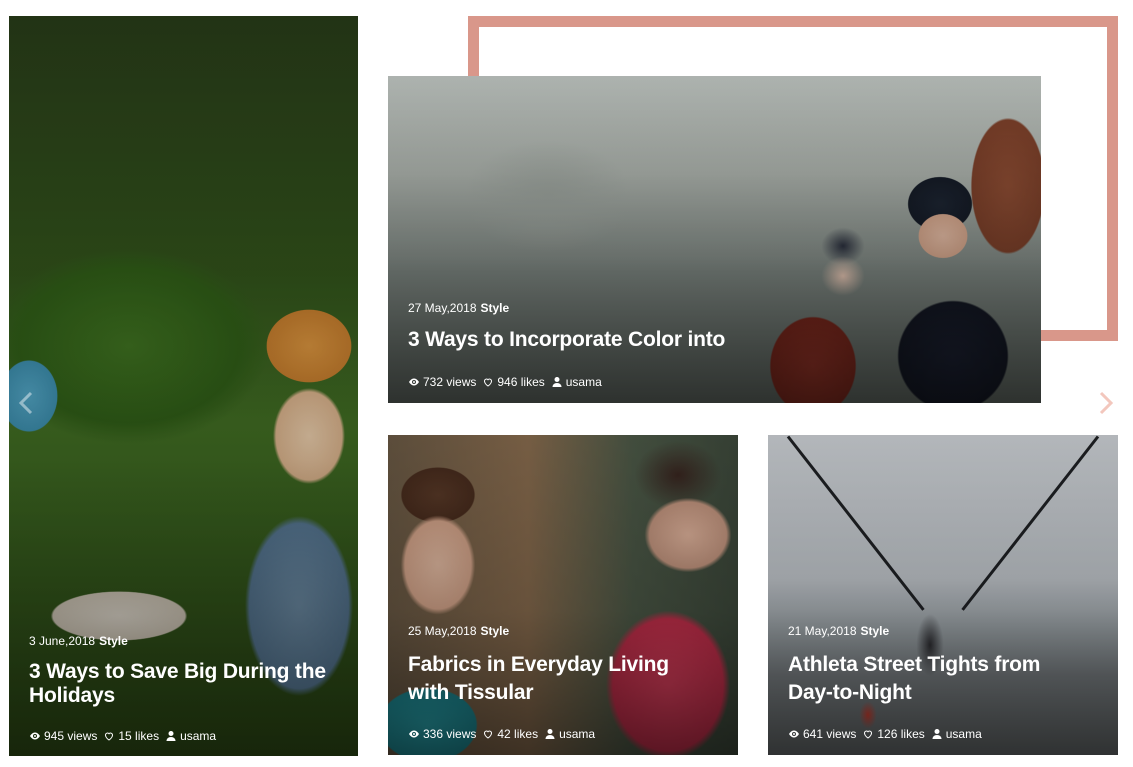 This screenshot has width=1133, height=767. I want to click on post-meta: 21 May,2018 Style, so click(943, 631).